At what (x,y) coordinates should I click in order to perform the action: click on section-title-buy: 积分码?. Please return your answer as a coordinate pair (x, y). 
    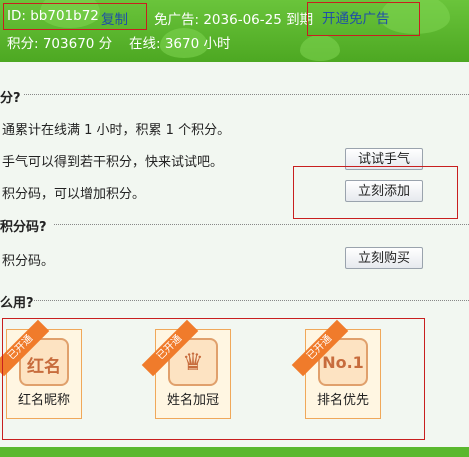
    Looking at the image, I should click on (23, 227).